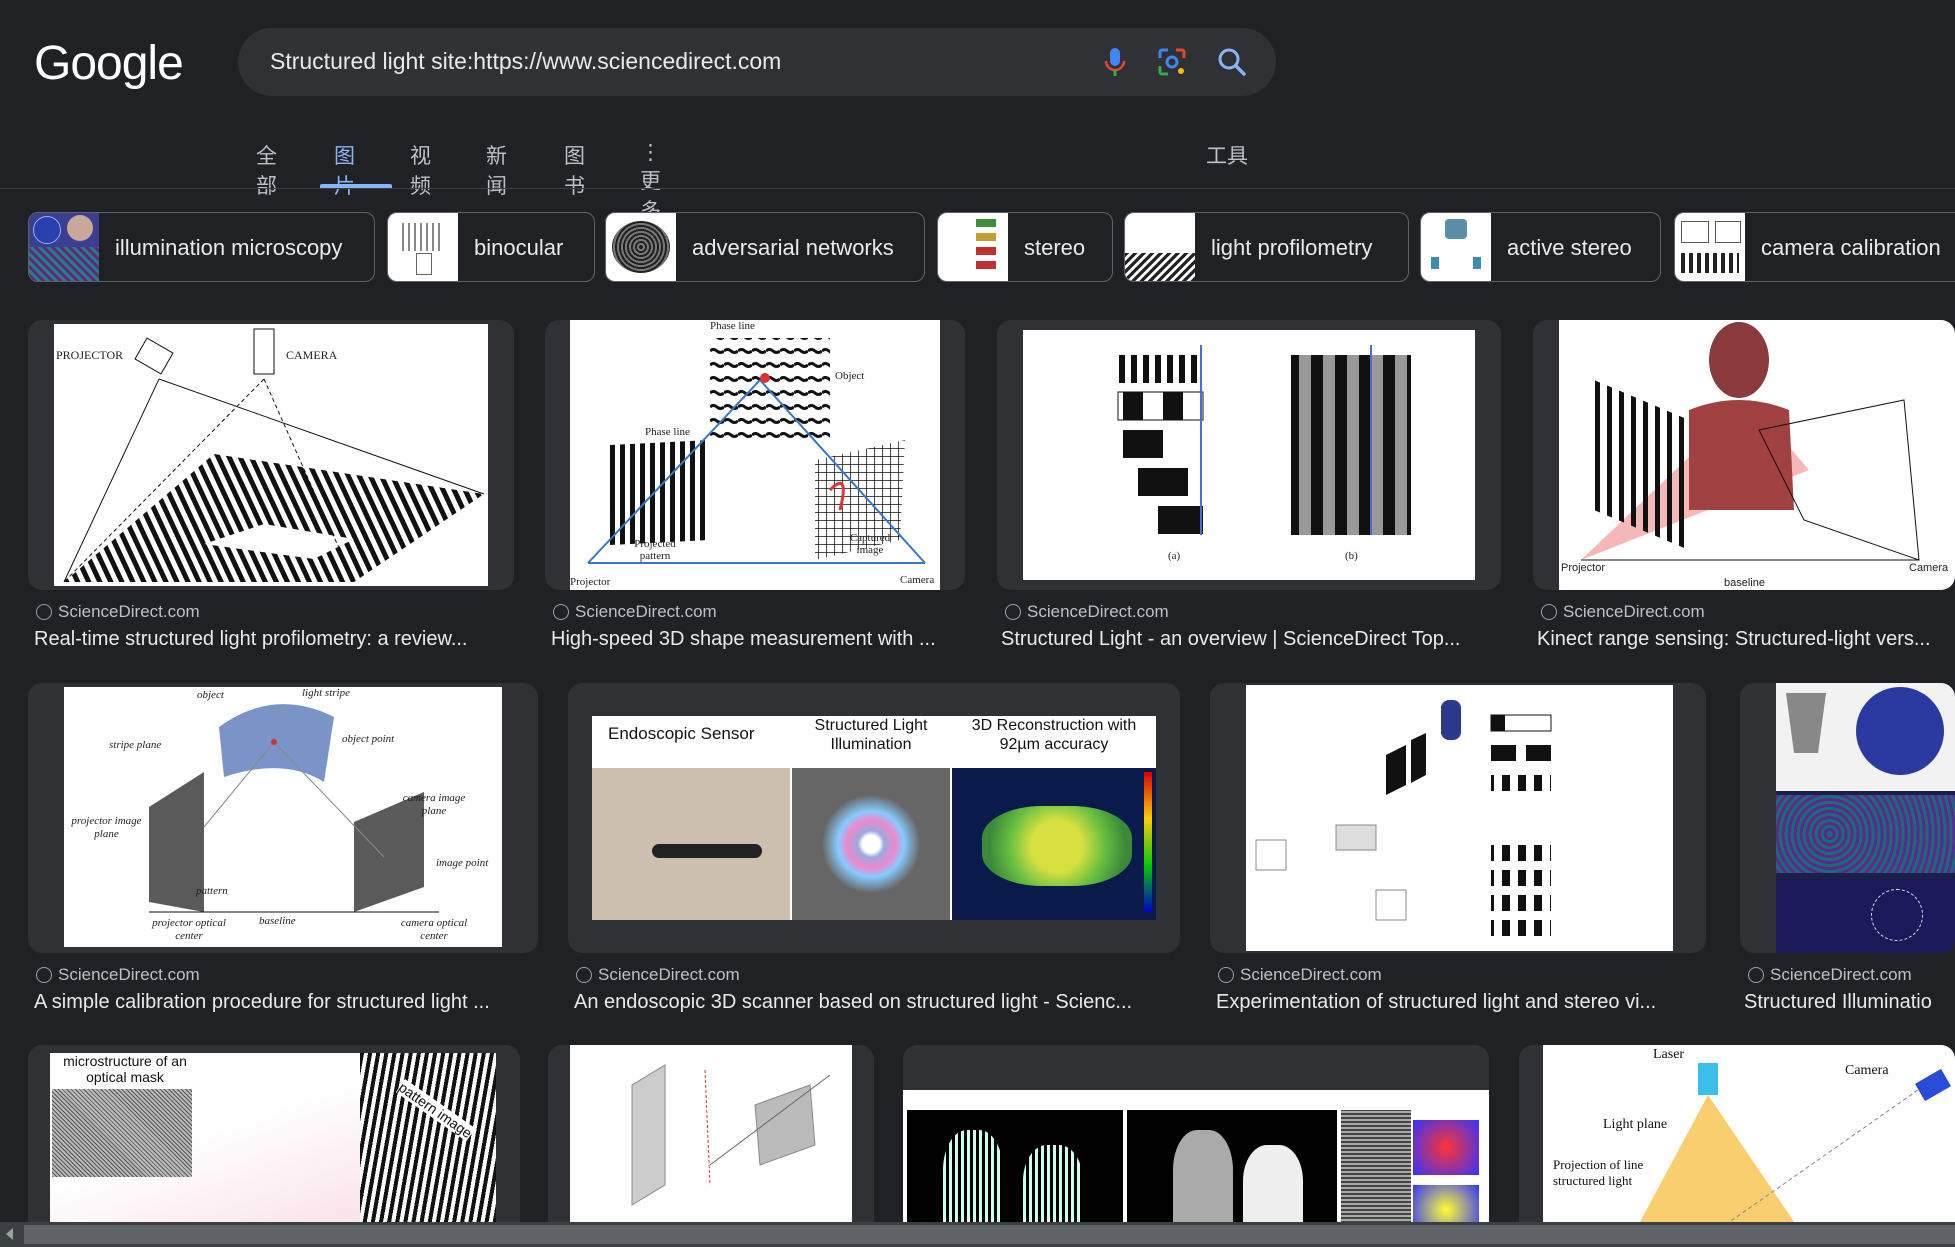 This screenshot has height=1247, width=1955. I want to click on result-thumbnail: PROJECTOR CAMERA, so click(271, 455).